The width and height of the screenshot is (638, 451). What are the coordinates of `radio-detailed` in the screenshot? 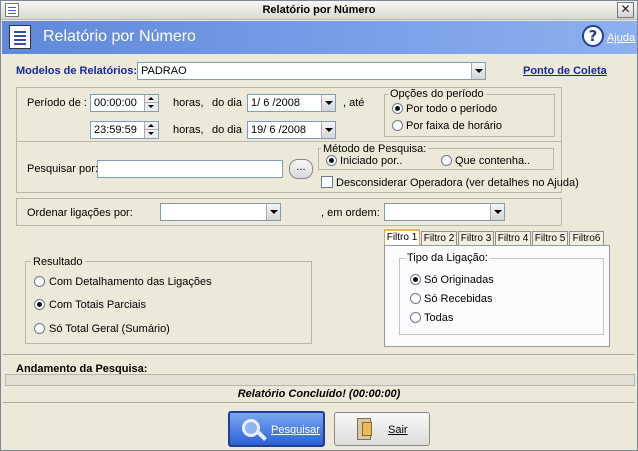 It's located at (39, 281).